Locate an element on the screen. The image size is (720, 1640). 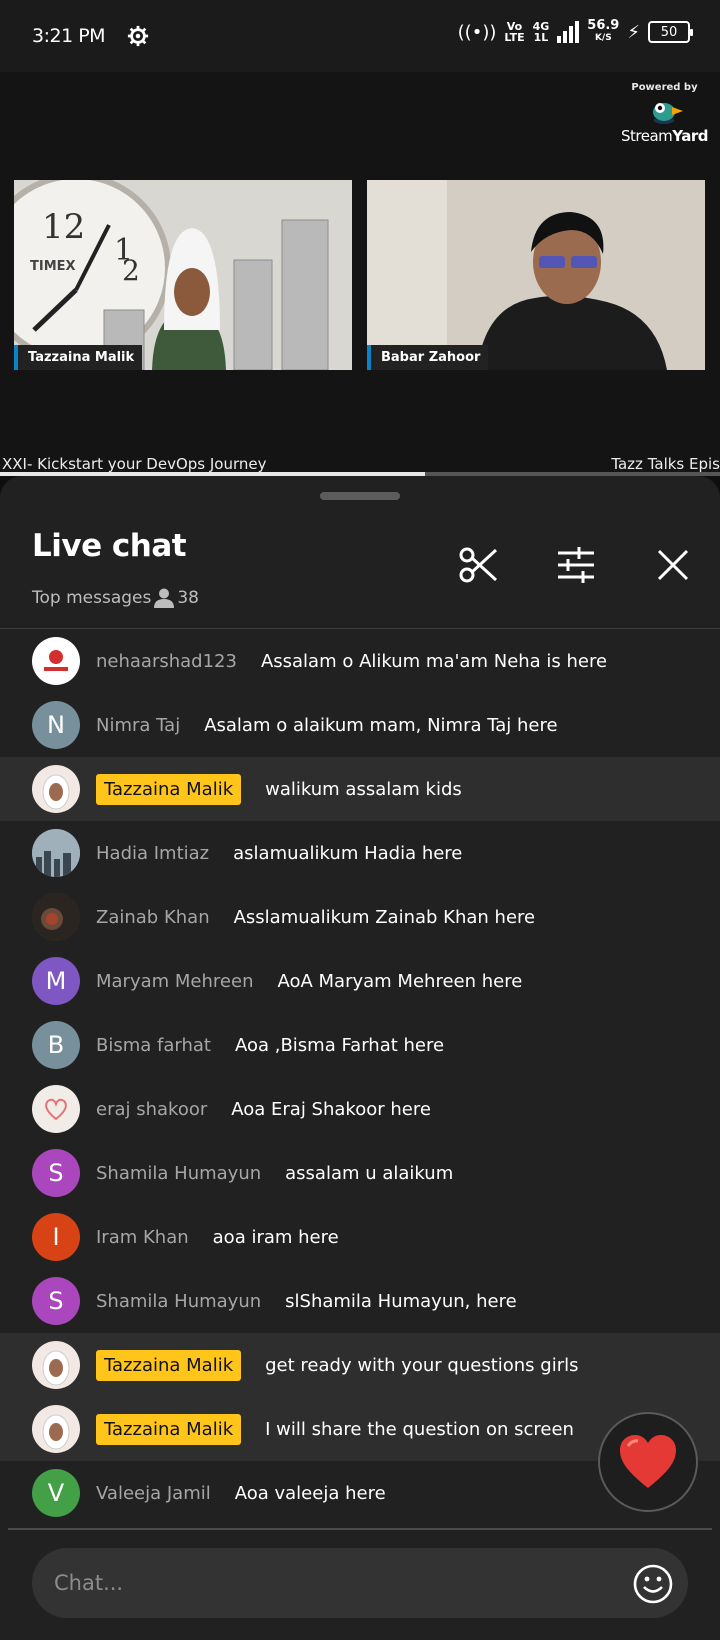
chat-author: nehaarshad123 is located at coordinates (166, 661).